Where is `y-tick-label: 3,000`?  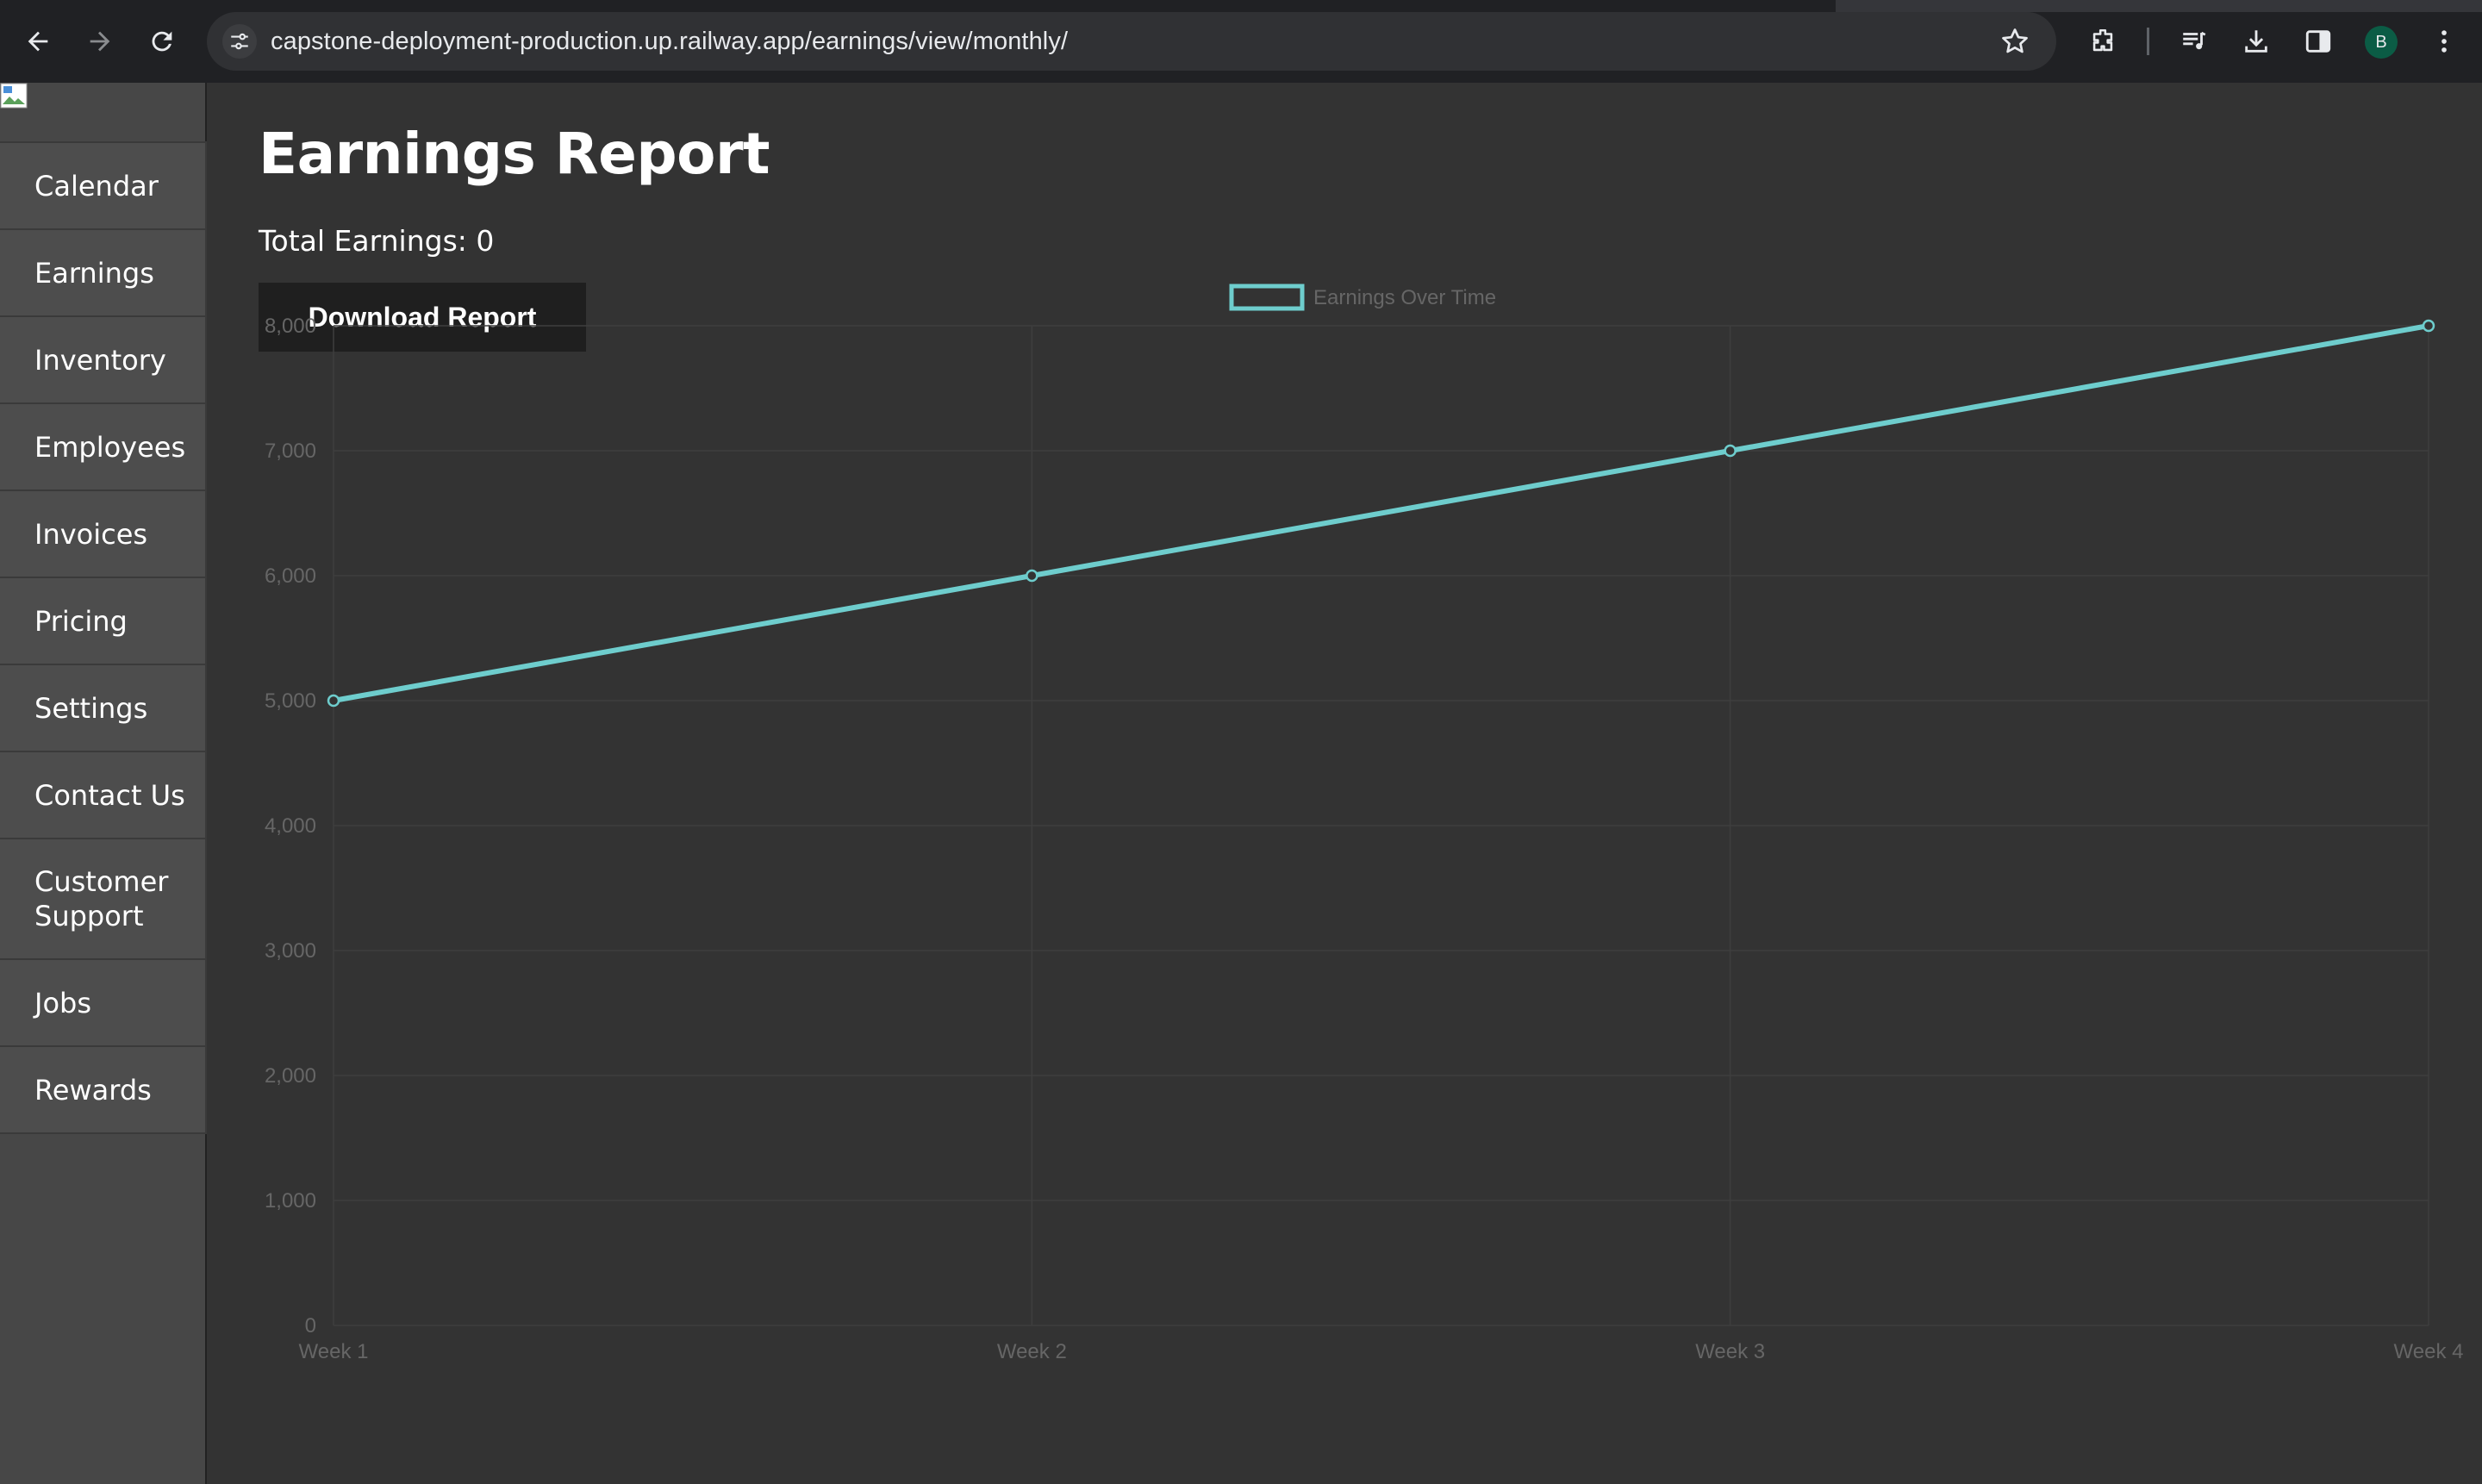
y-tick-label: 3,000 is located at coordinates (290, 951).